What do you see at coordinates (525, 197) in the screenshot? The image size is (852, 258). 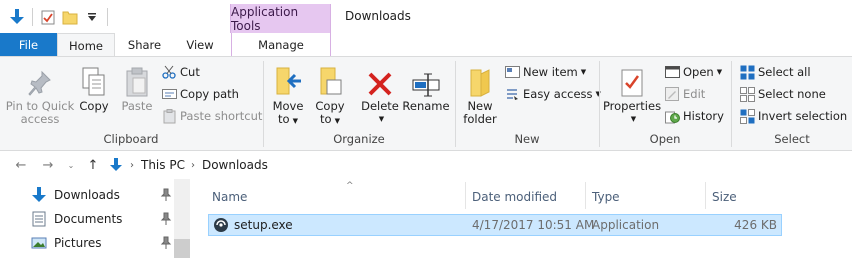 I see `column-header-date-modified: Date modified` at bounding box center [525, 197].